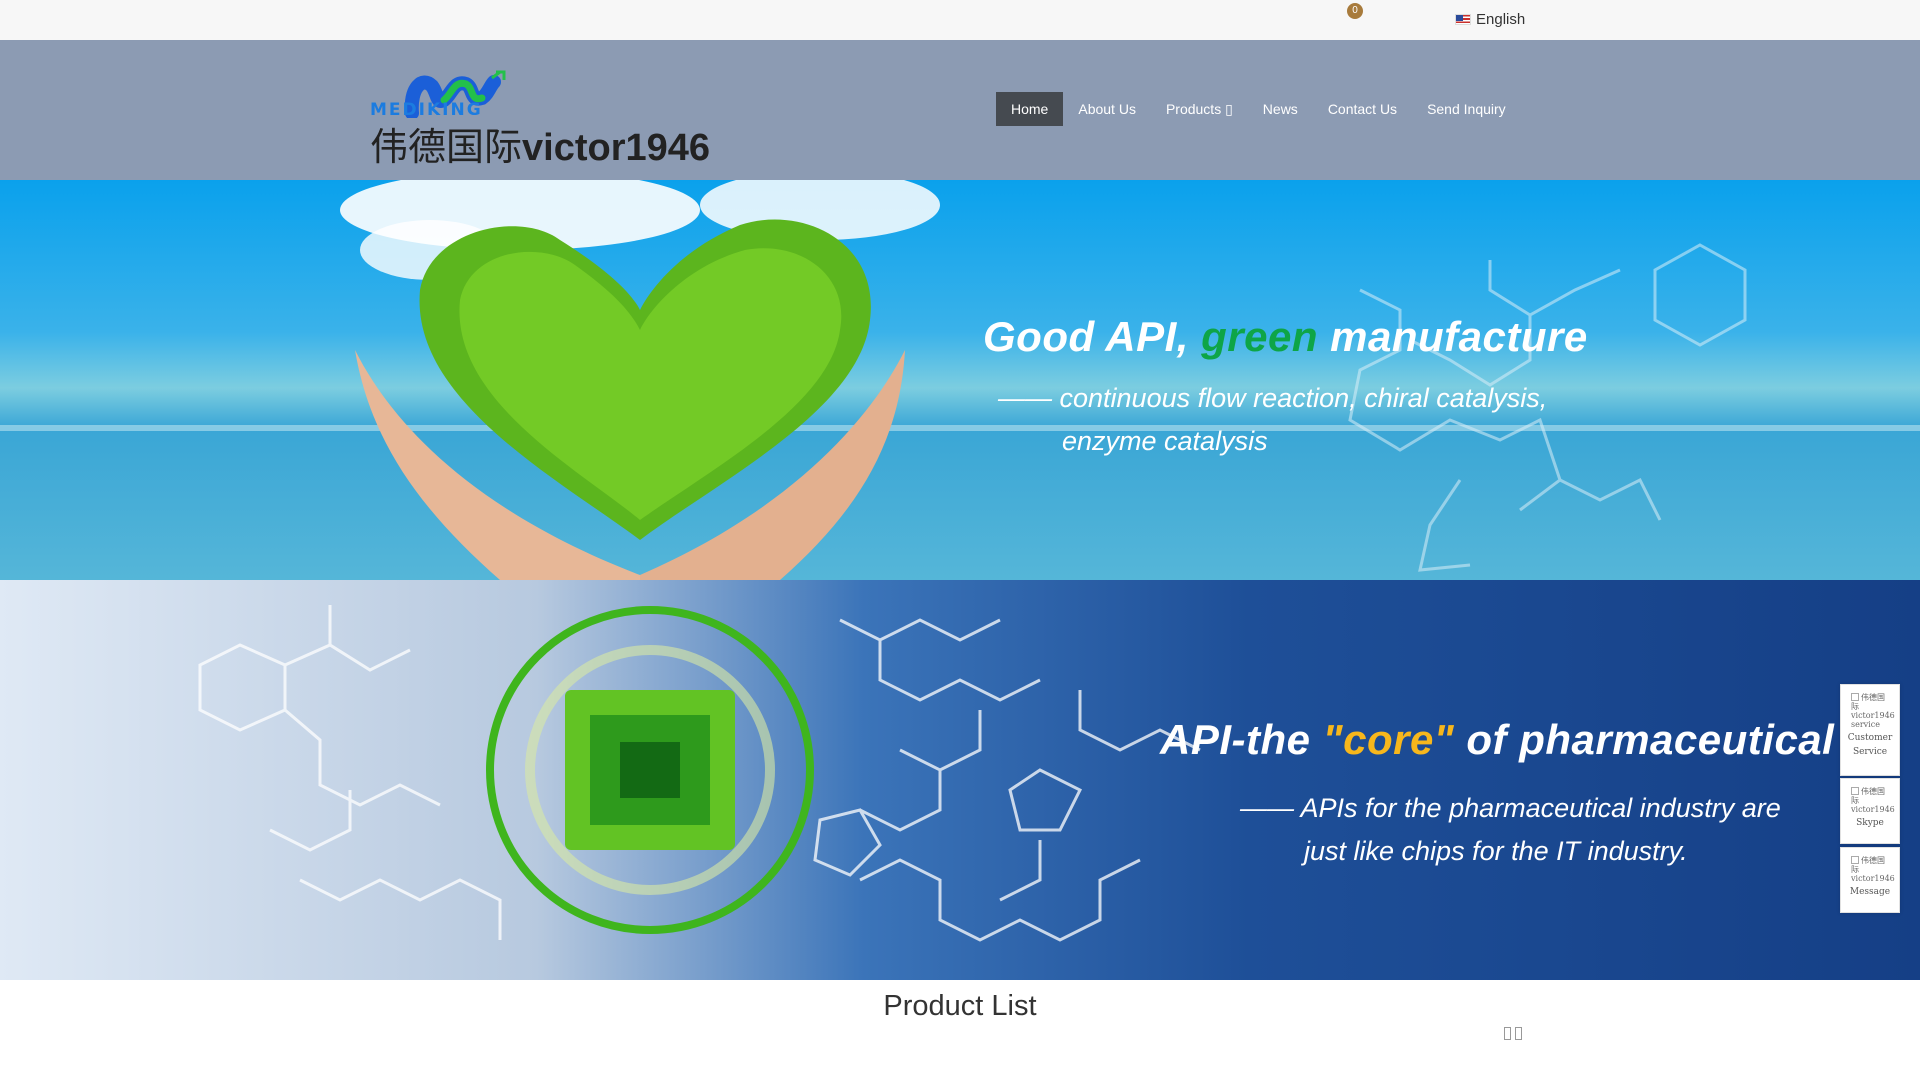 The width and height of the screenshot is (1920, 1080). What do you see at coordinates (1873, 869) in the screenshot?
I see `message-image: 伟德国际victor1946` at bounding box center [1873, 869].